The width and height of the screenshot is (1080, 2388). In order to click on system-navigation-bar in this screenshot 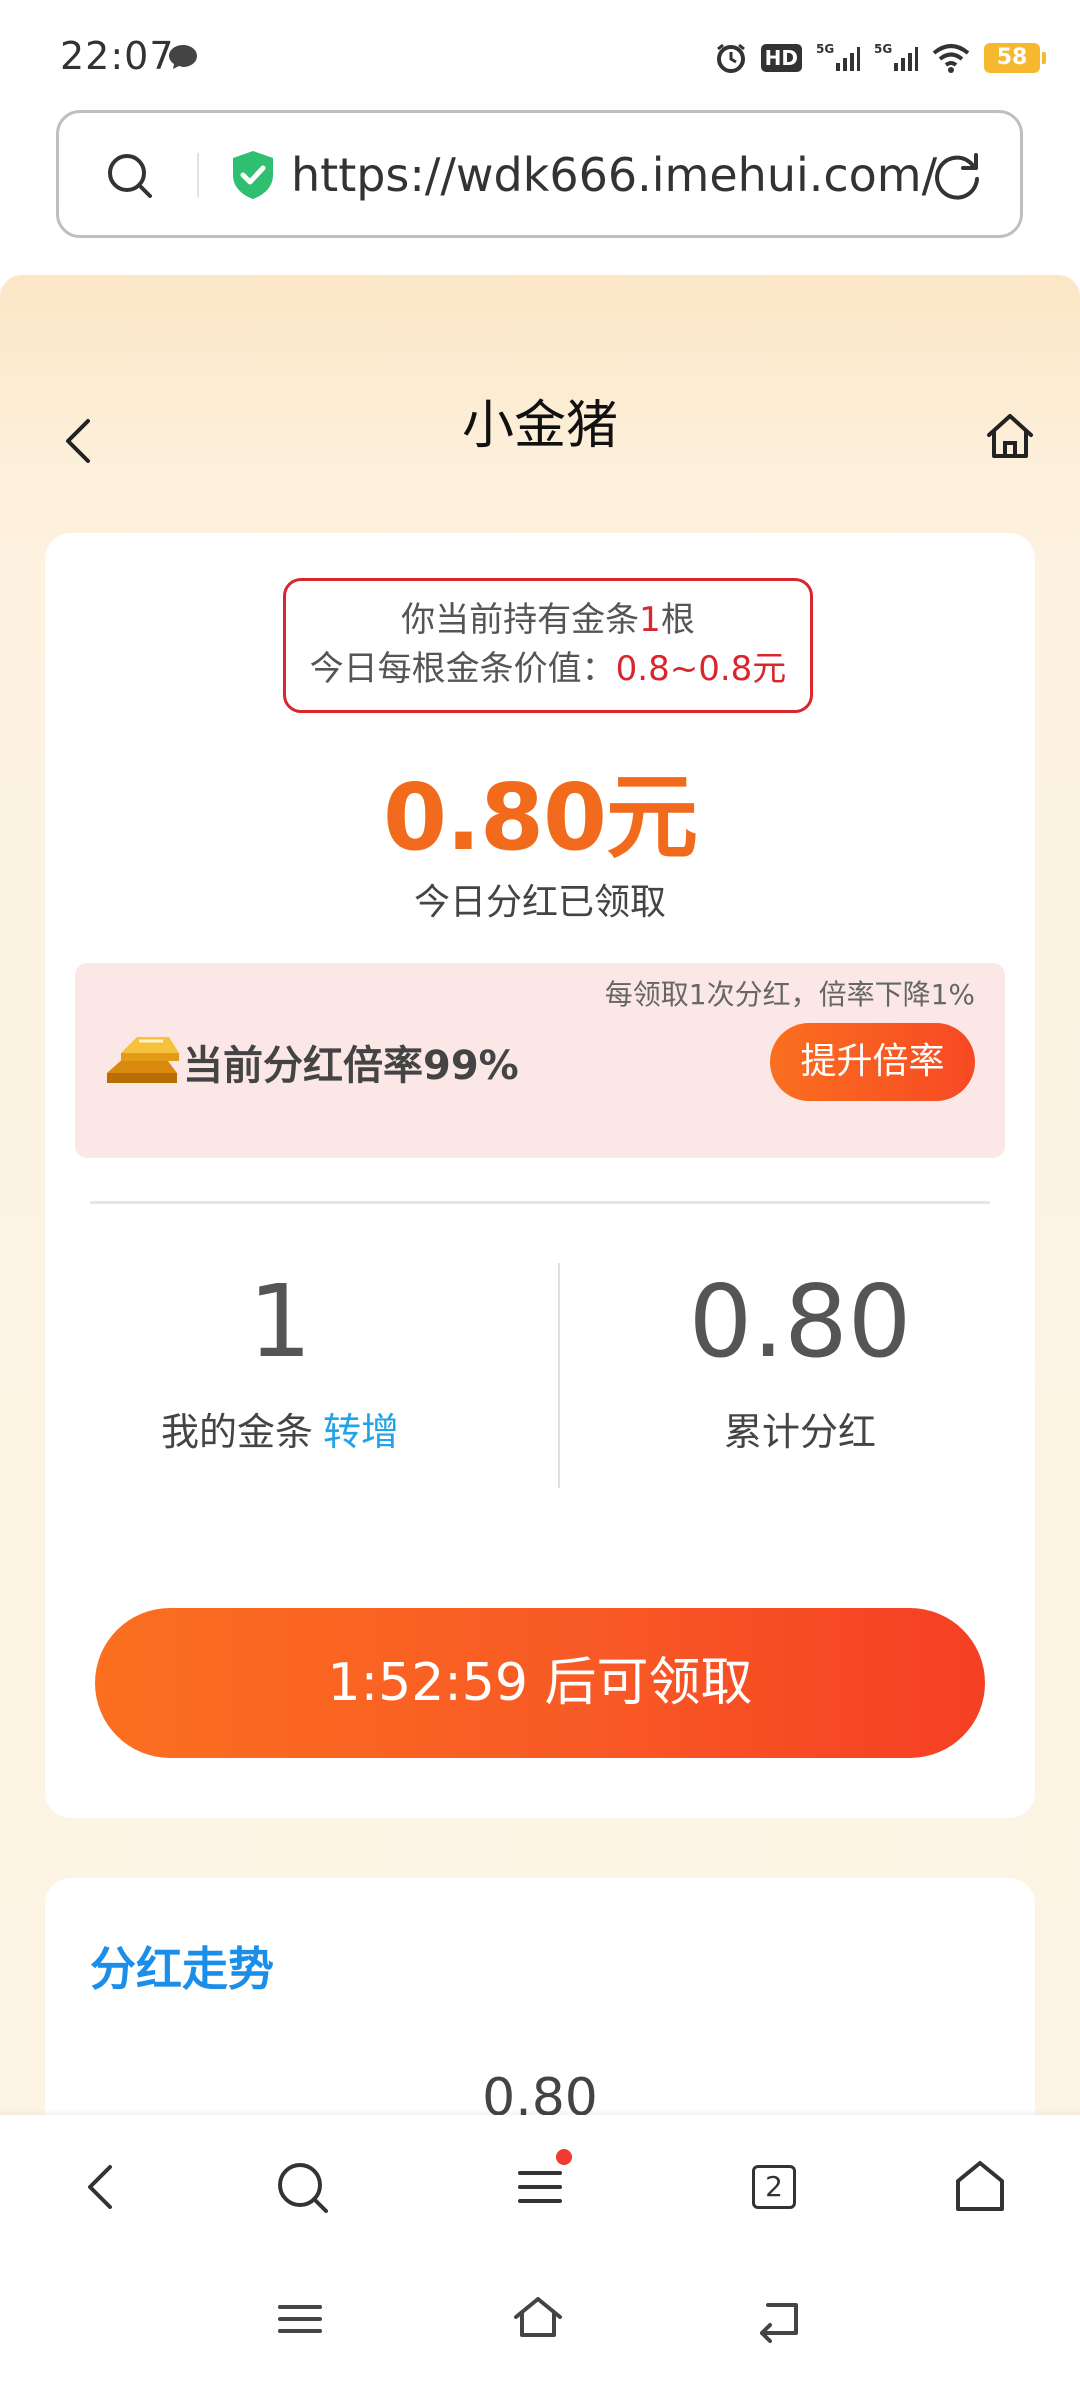, I will do `click(540, 2321)`.